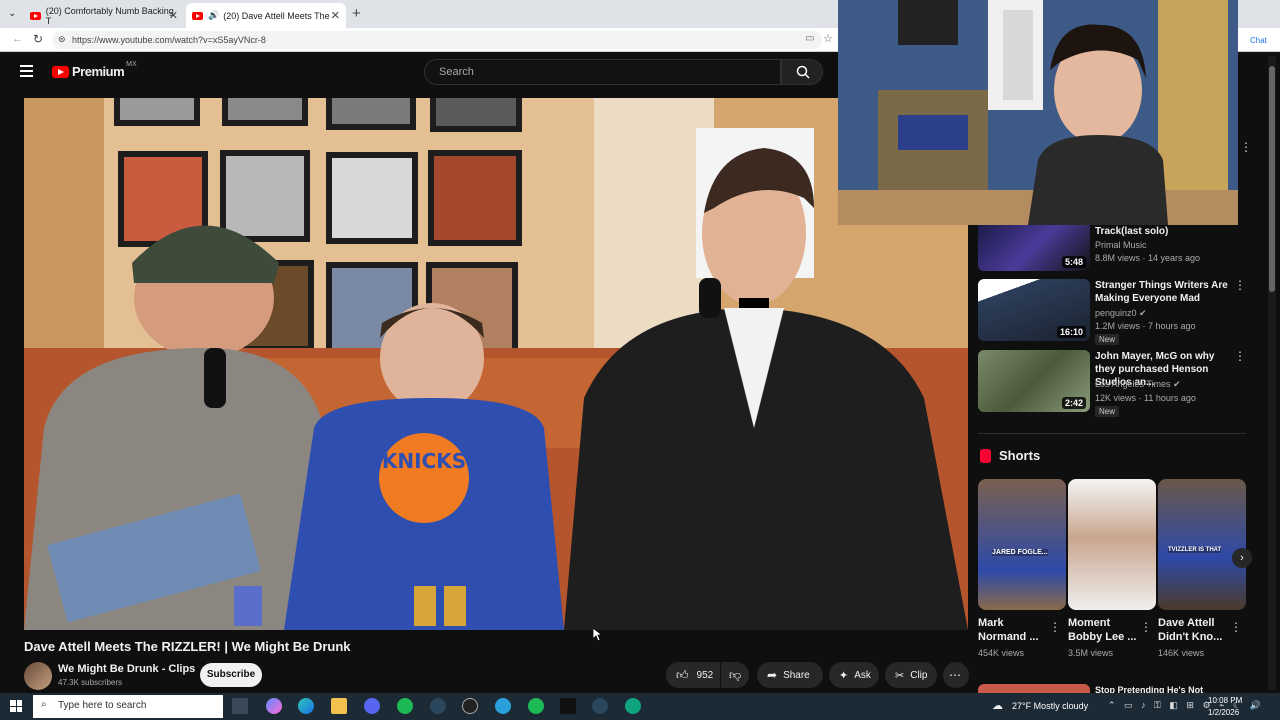 Image resolution: width=1280 pixels, height=720 pixels. Describe the element at coordinates (12, 13) in the screenshot. I see `tab-list-chevron-icon: ⌄` at that location.